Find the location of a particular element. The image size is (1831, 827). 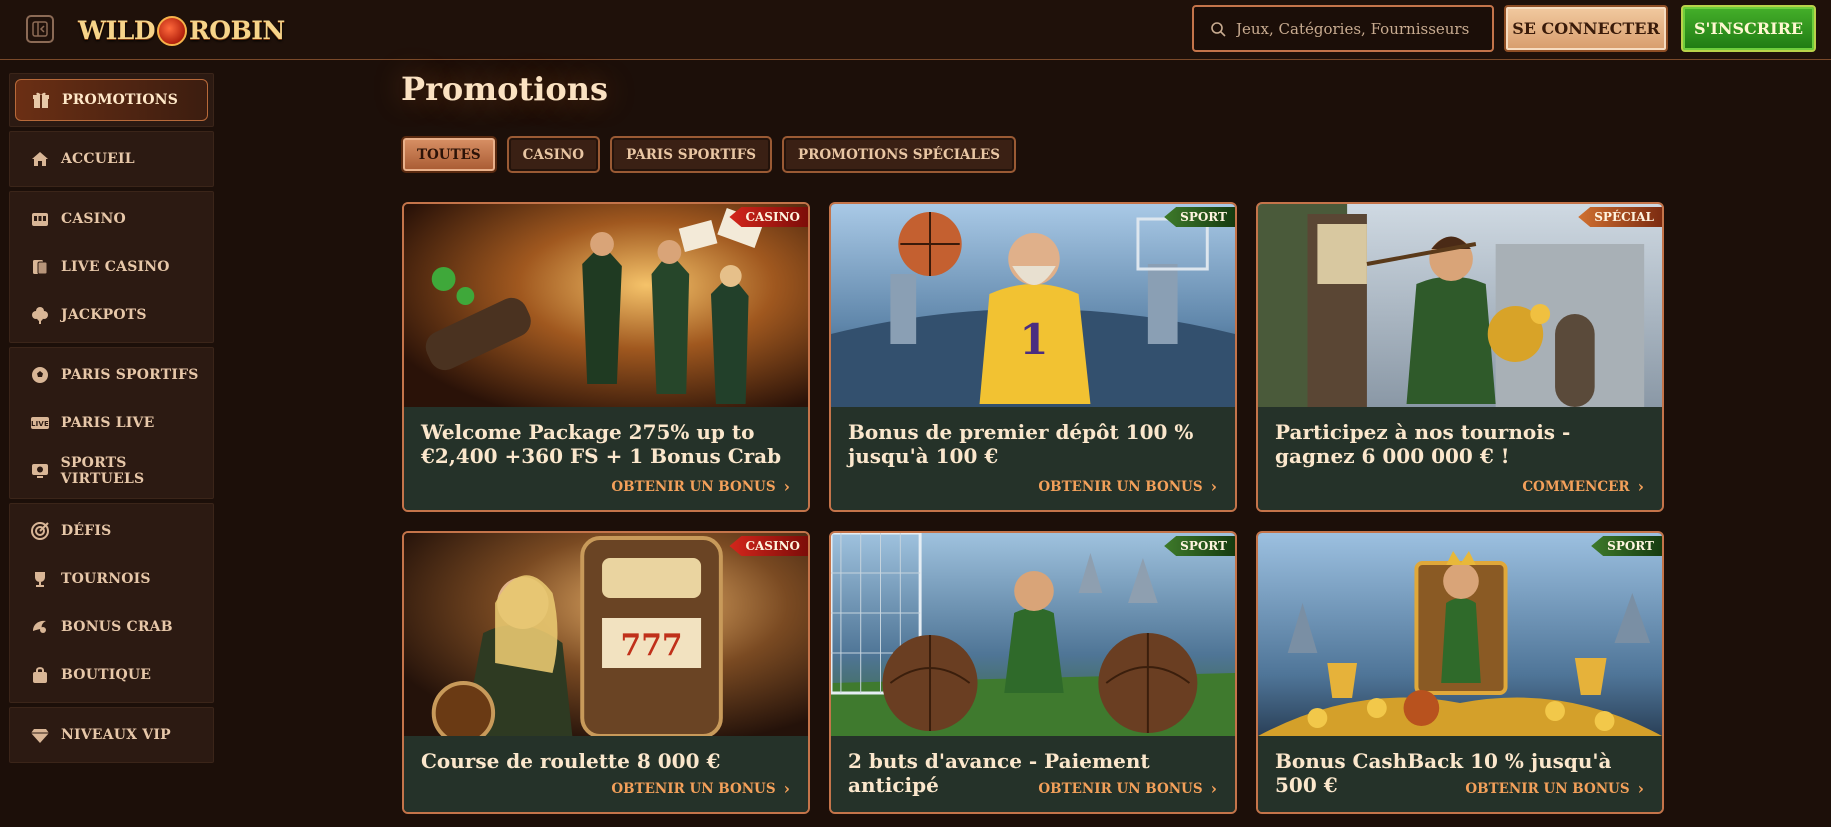

sidebar-item-promotions: PROMOTIONS is located at coordinates (111, 100).